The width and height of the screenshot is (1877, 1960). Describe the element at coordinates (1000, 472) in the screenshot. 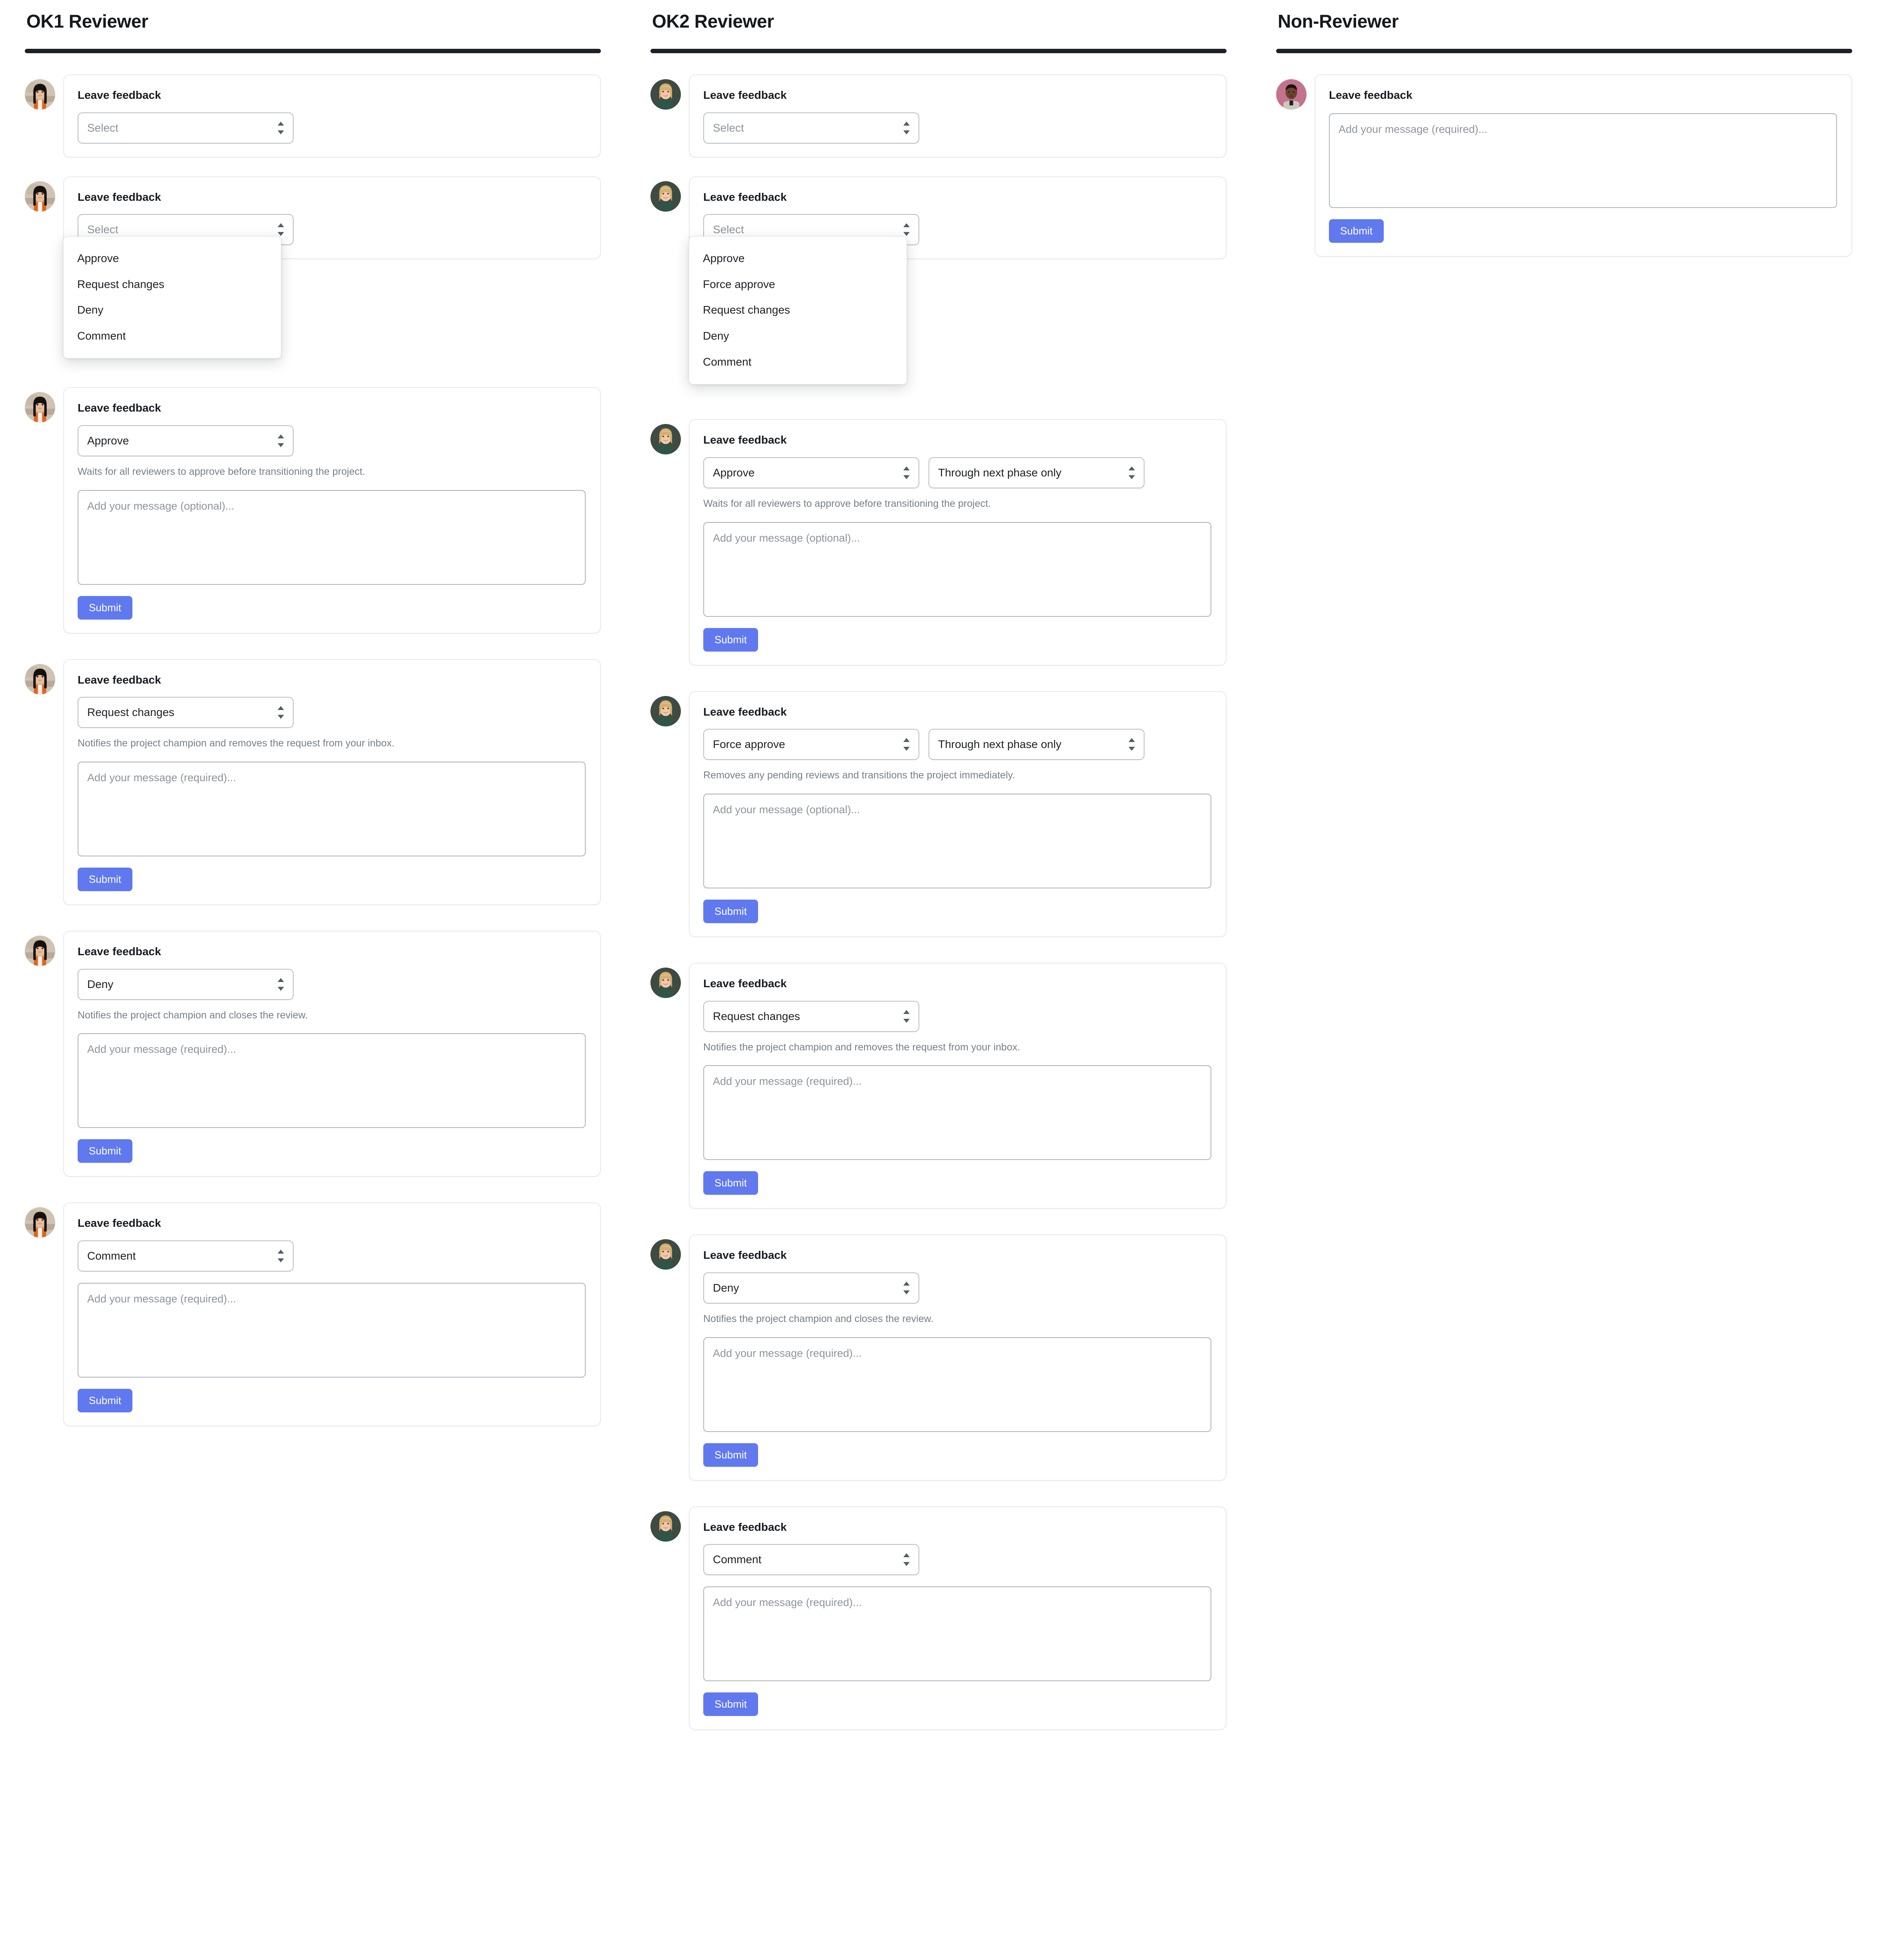

I see `select-value-text: Through next phase only` at that location.